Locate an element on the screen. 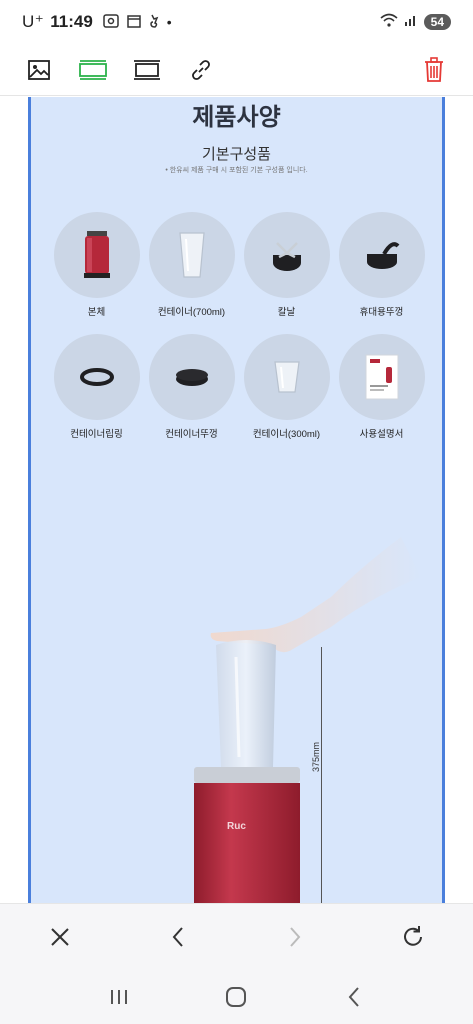  fit-page-icon is located at coordinates (147, 70).